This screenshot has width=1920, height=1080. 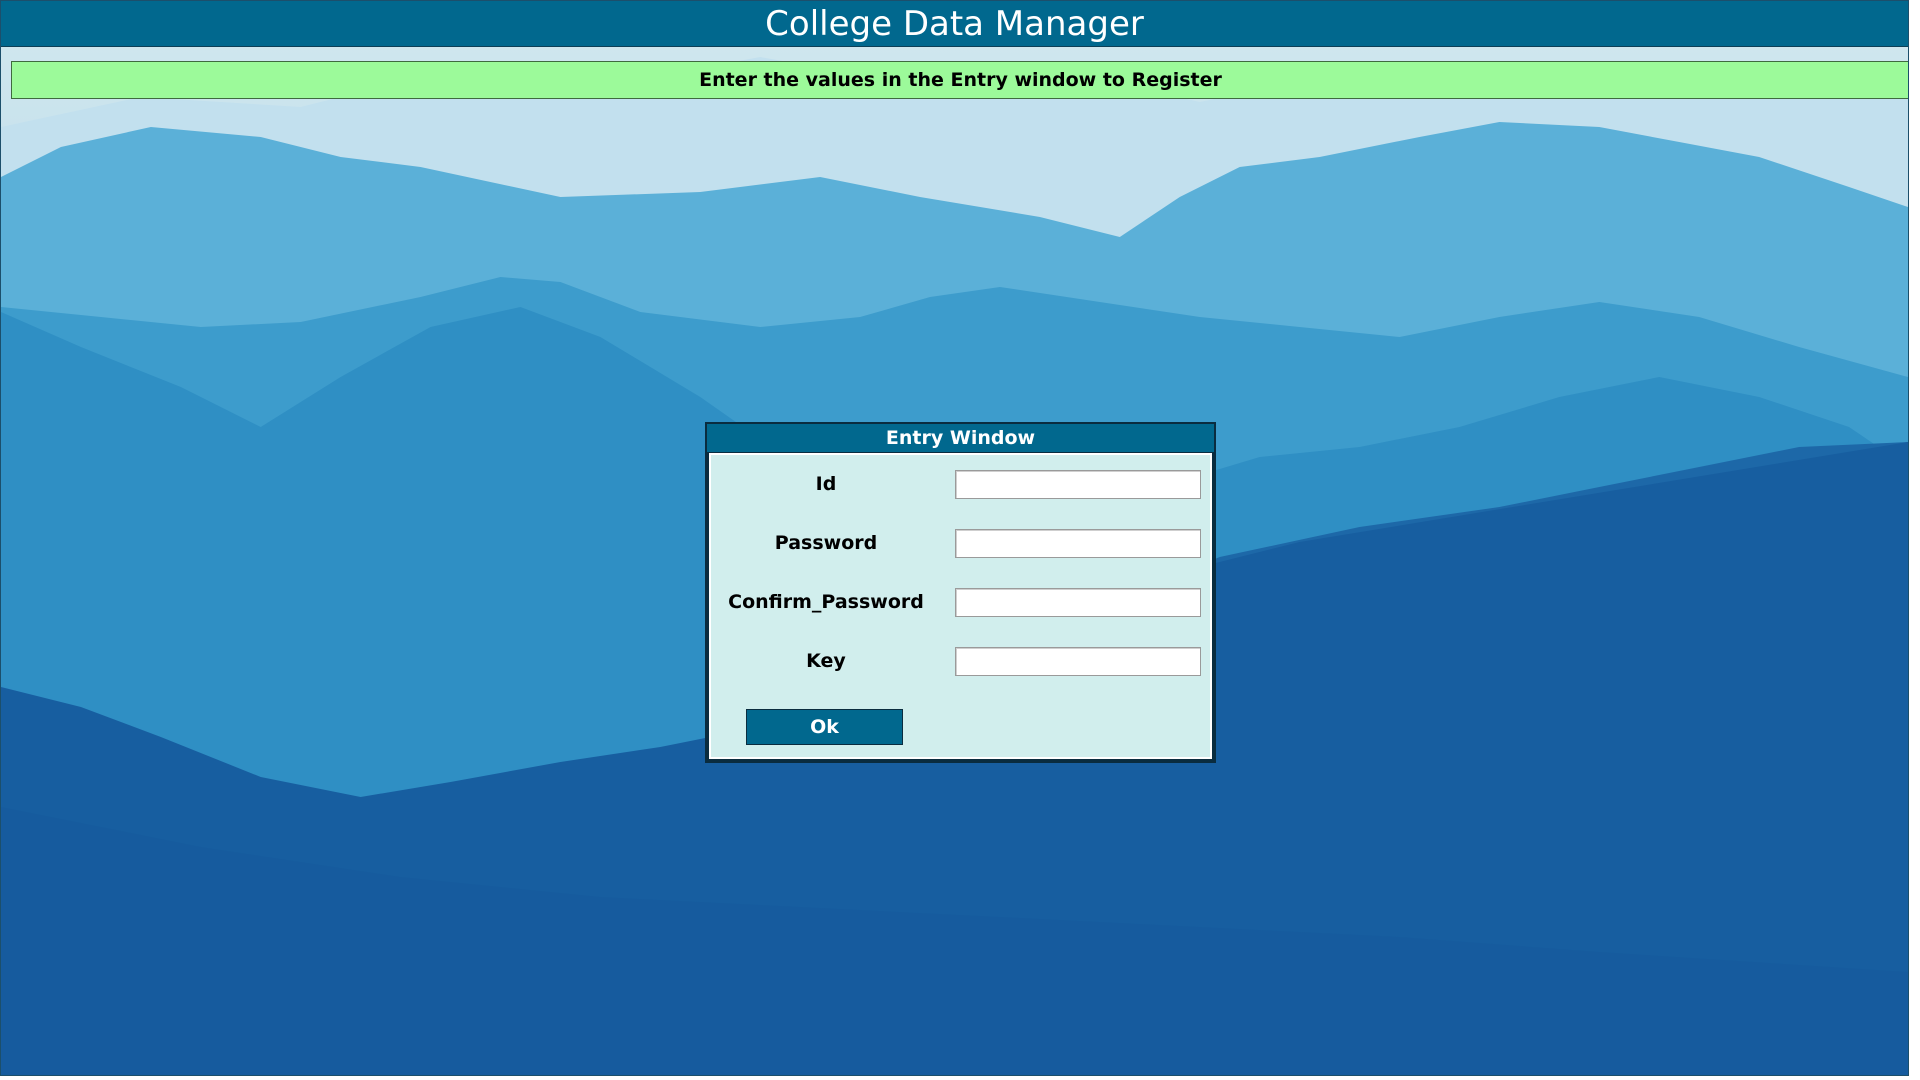 What do you see at coordinates (954, 24) in the screenshot?
I see `app-title: College Data Manager` at bounding box center [954, 24].